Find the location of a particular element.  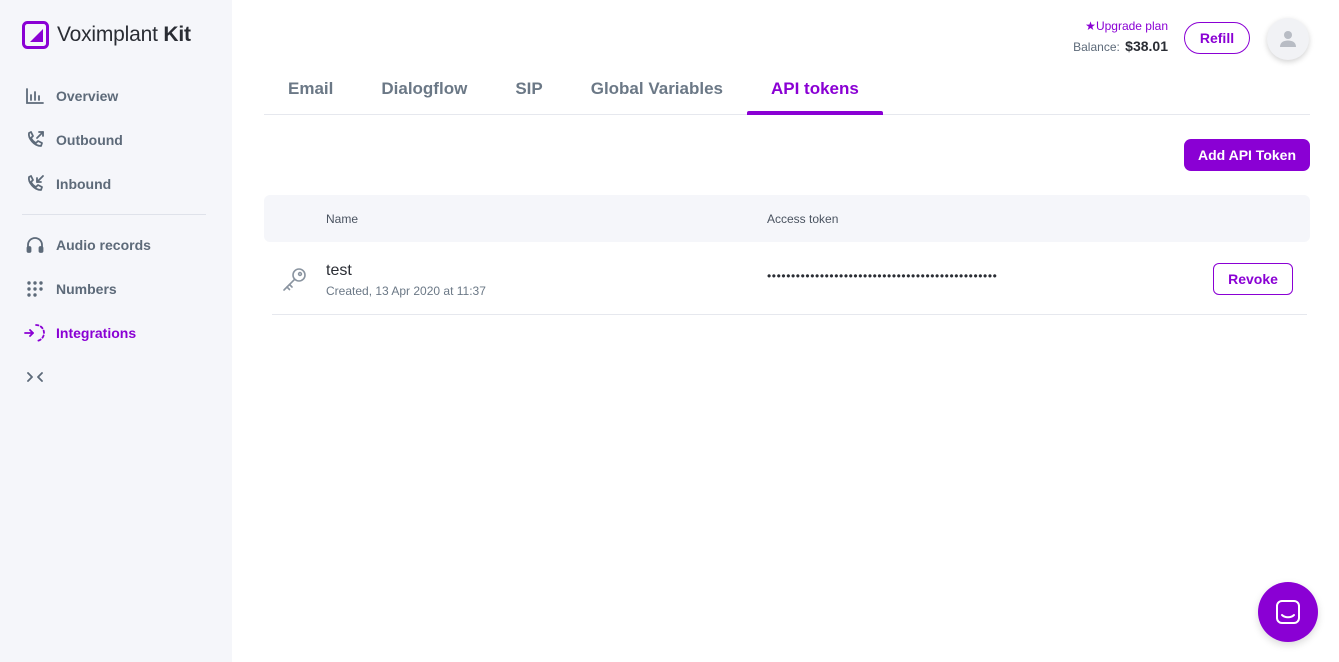

tab-sip: SIP is located at coordinates (528, 88).